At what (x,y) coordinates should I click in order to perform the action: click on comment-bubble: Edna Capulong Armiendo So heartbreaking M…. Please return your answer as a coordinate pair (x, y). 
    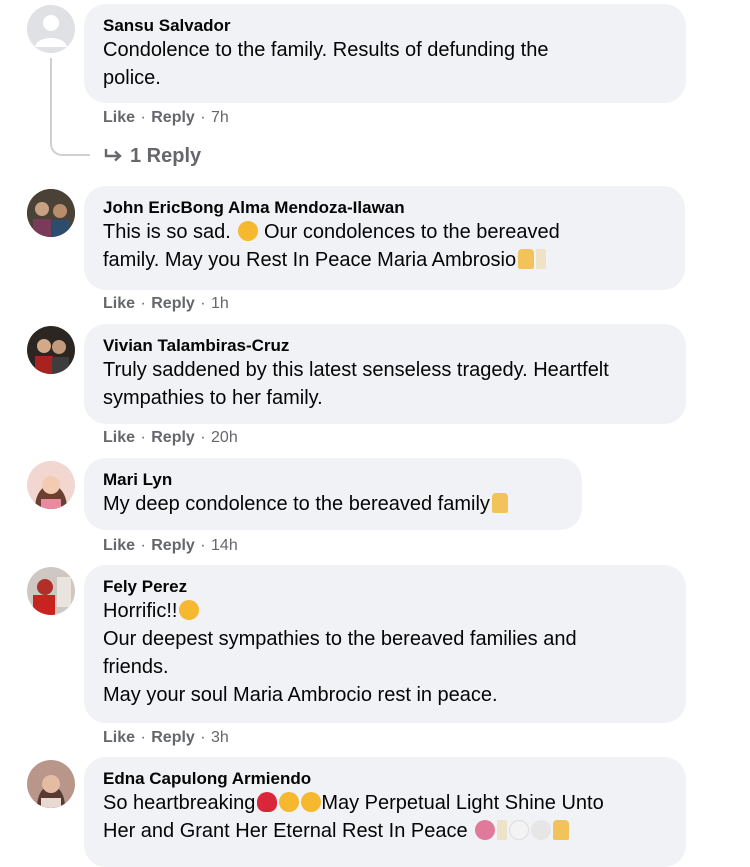
    Looking at the image, I should click on (385, 812).